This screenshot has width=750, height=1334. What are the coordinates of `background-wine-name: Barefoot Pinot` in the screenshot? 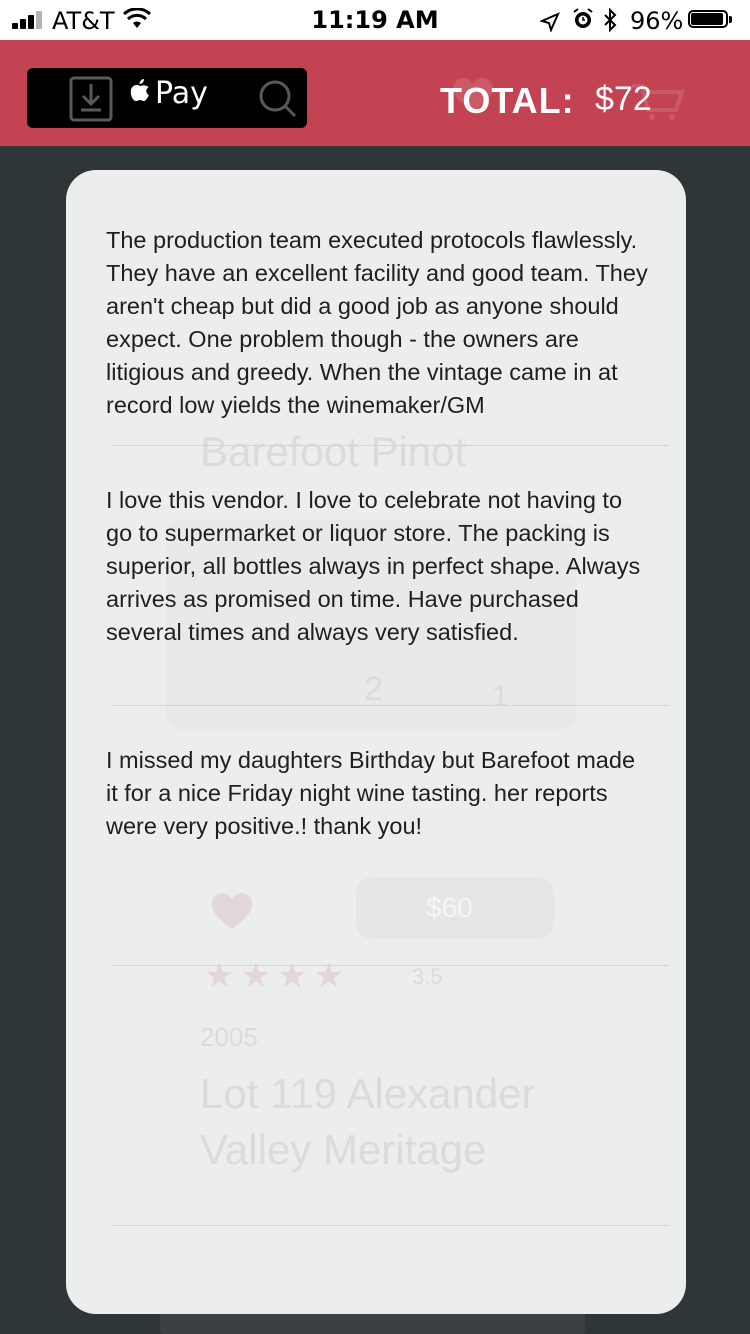 It's located at (333, 451).